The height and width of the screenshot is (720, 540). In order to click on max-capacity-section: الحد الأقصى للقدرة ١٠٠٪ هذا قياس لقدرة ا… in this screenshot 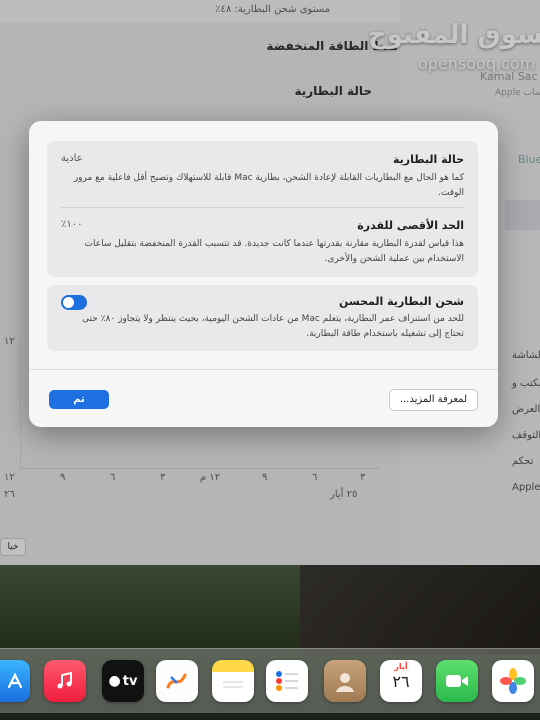, I will do `click(262, 243)`.